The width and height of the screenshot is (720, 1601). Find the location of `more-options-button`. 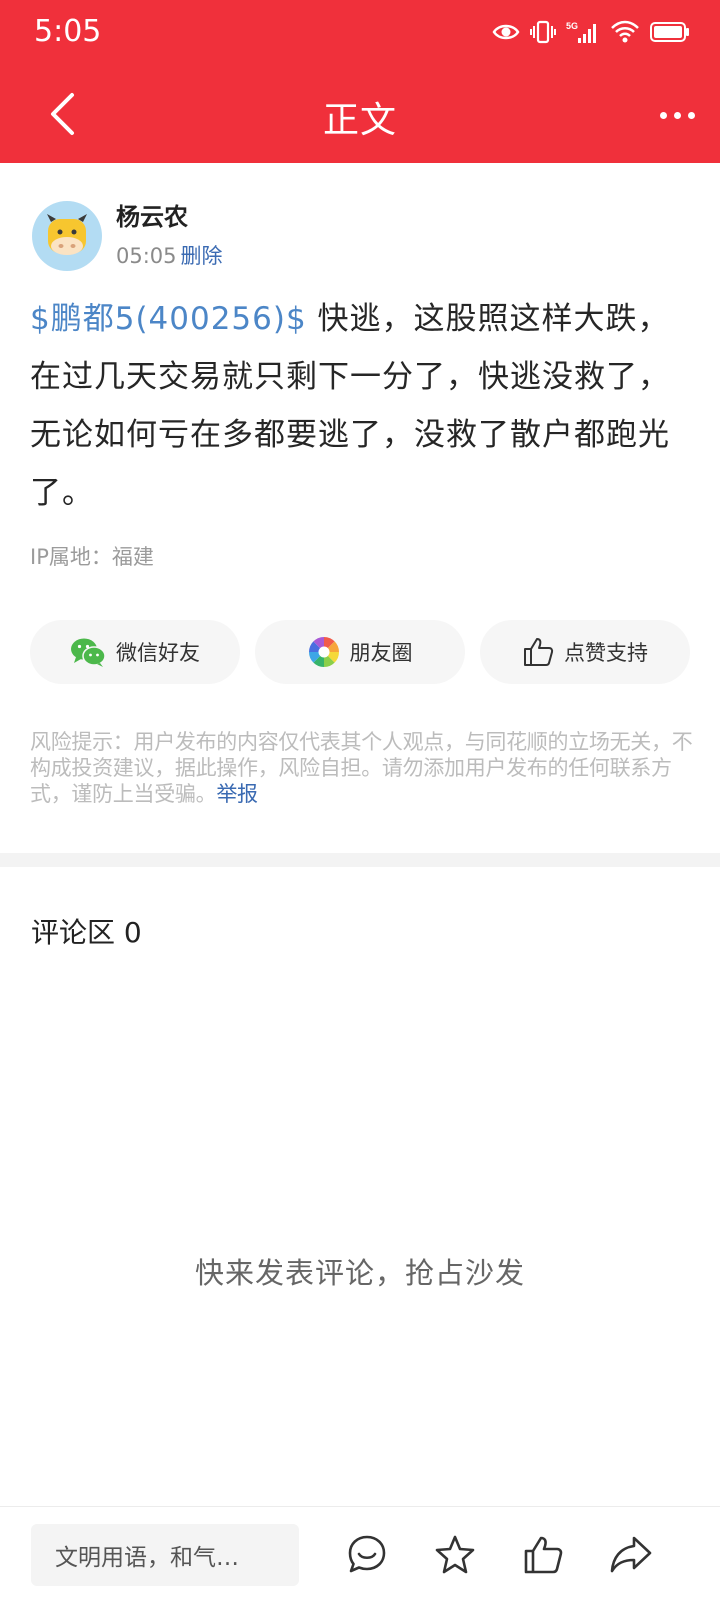

more-options-button is located at coordinates (677, 115).